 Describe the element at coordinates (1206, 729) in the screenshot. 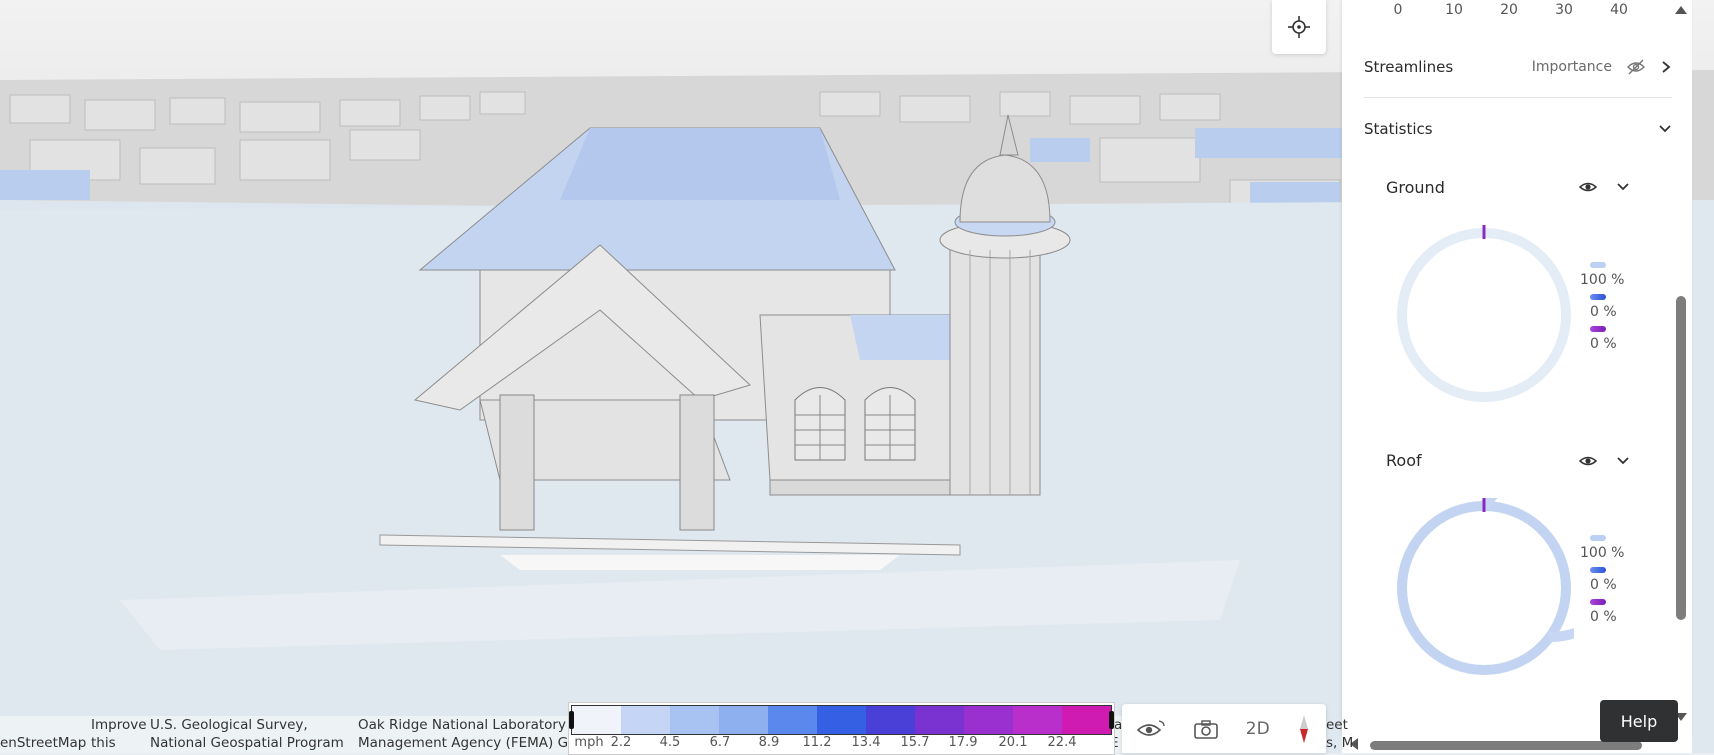

I see `camera-icon` at that location.